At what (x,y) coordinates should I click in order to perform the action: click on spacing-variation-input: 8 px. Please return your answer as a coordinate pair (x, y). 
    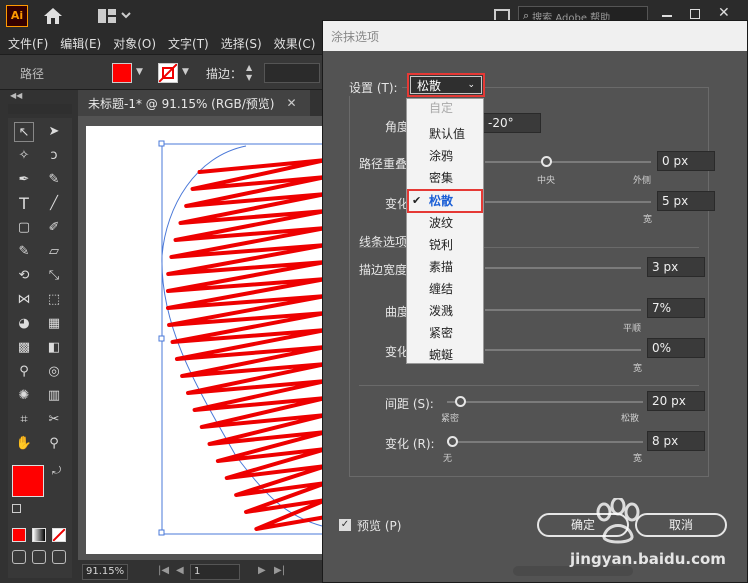
    Looking at the image, I should click on (676, 441).